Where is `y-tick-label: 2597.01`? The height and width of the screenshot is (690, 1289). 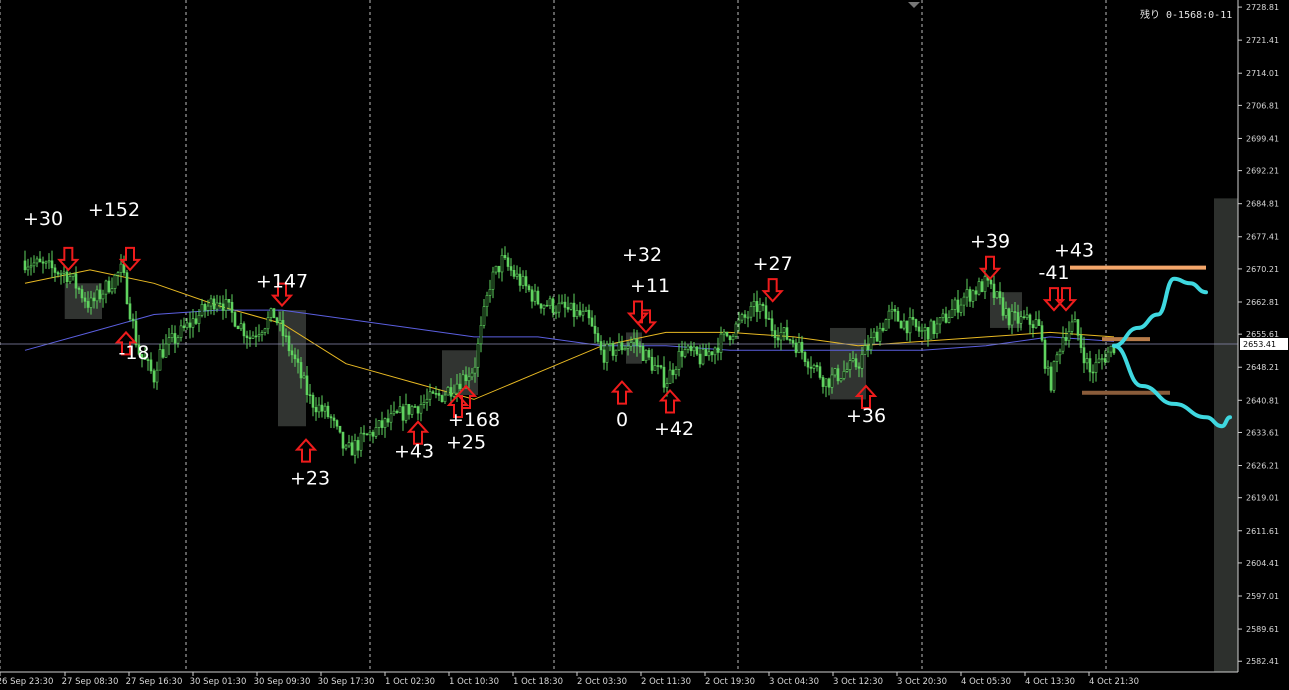 y-tick-label: 2597.01 is located at coordinates (1262, 596).